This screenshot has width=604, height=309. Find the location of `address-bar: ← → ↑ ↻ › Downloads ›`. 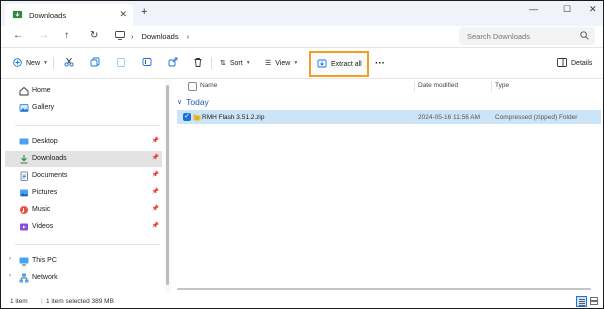

address-bar: ← → ↑ ↻ › Downloads › is located at coordinates (302, 37).